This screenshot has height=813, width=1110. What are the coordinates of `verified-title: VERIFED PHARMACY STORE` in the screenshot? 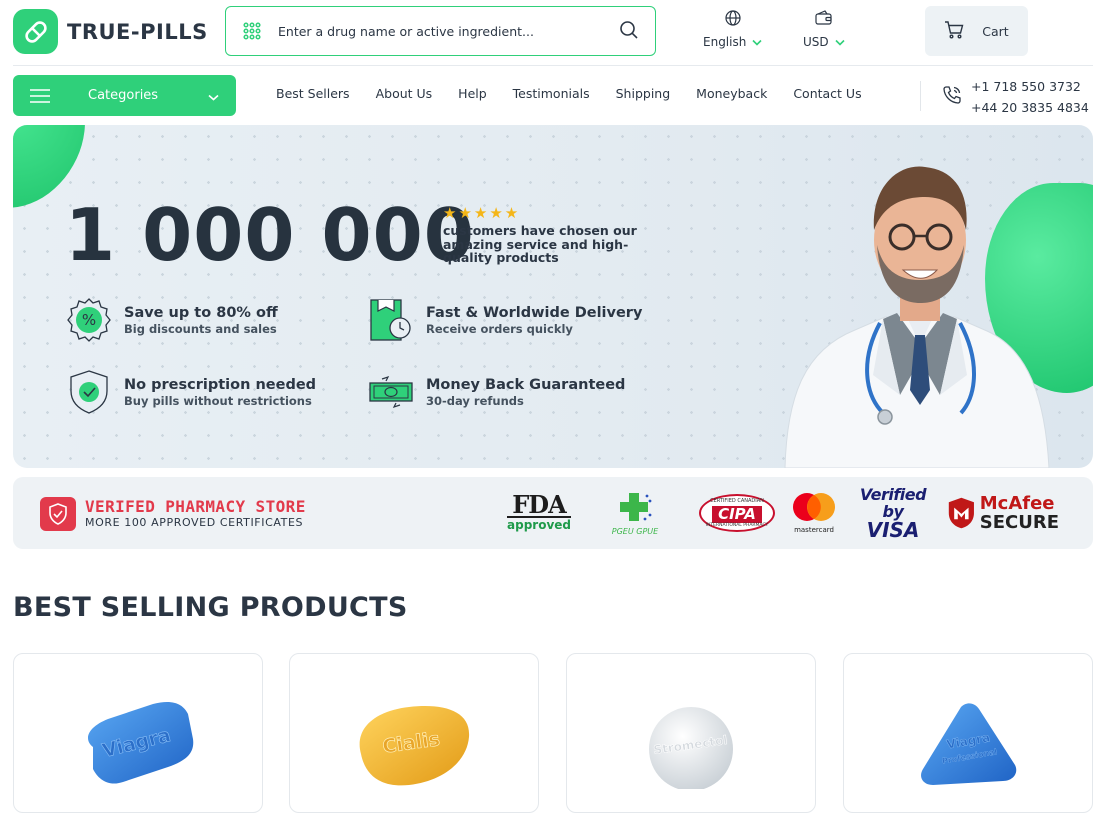 It's located at (195, 506).